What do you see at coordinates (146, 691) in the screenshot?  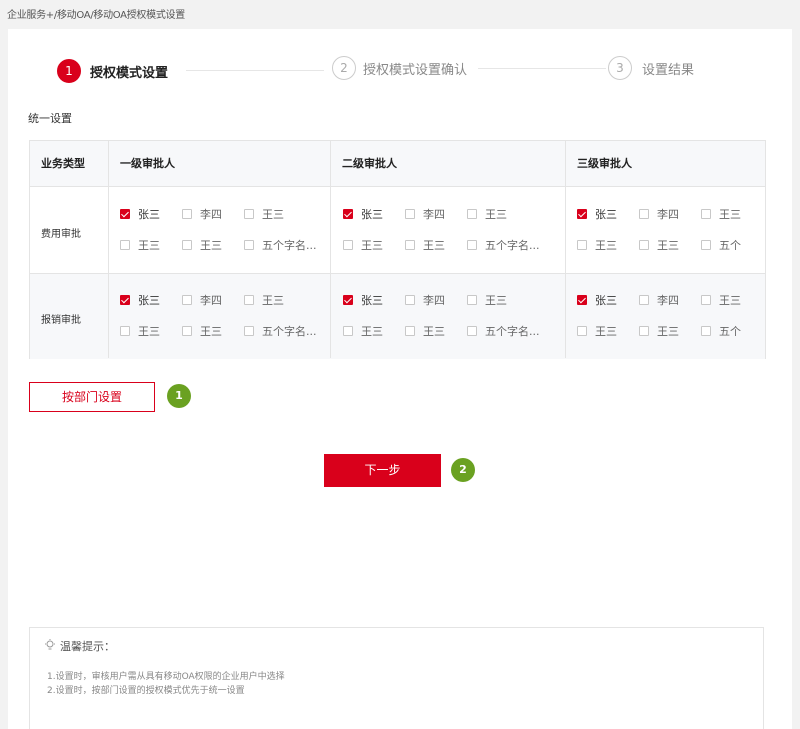 I see `tip-line-2: 2.设置时，按部门设置的授权模式优先于统一设置` at bounding box center [146, 691].